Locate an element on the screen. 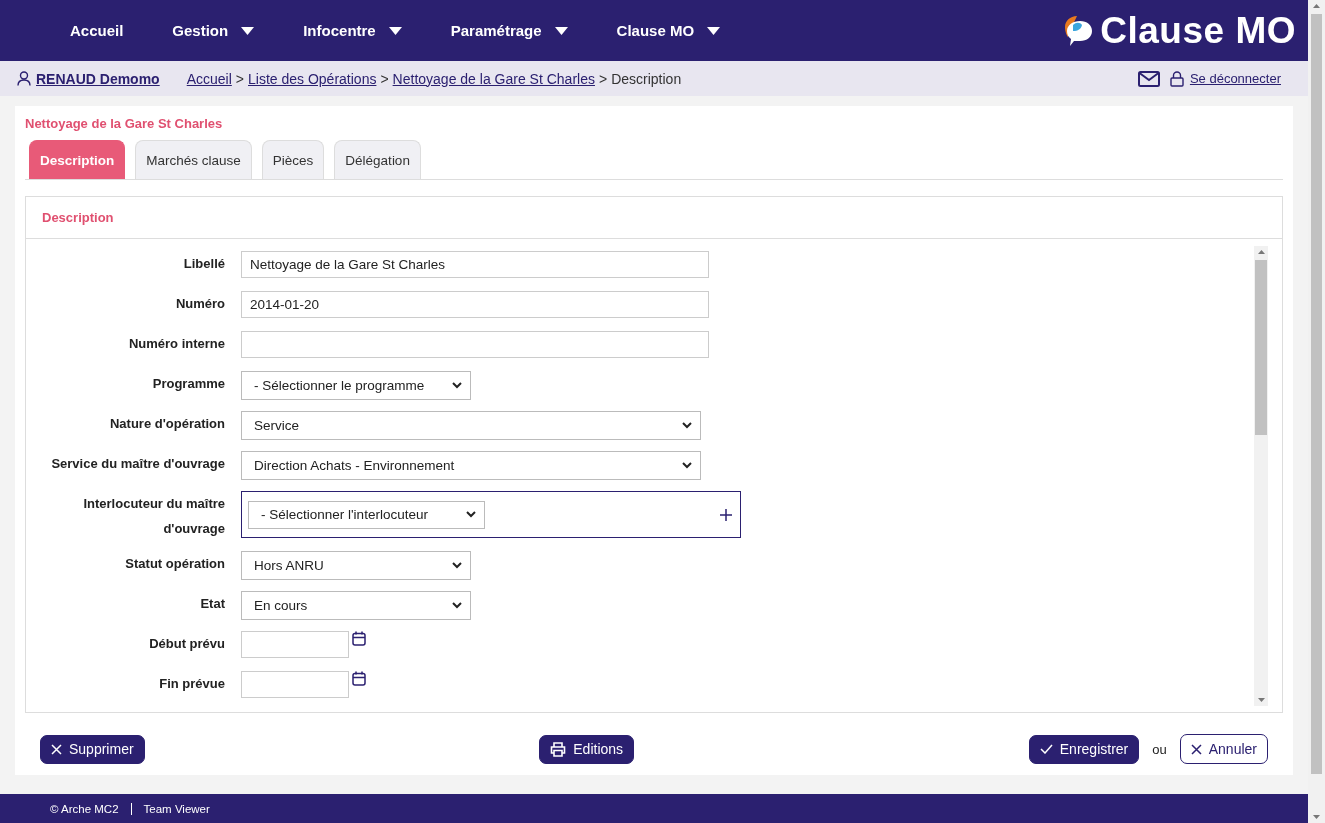  field-label: Service du maître d'ouvrage is located at coordinates (138, 464).